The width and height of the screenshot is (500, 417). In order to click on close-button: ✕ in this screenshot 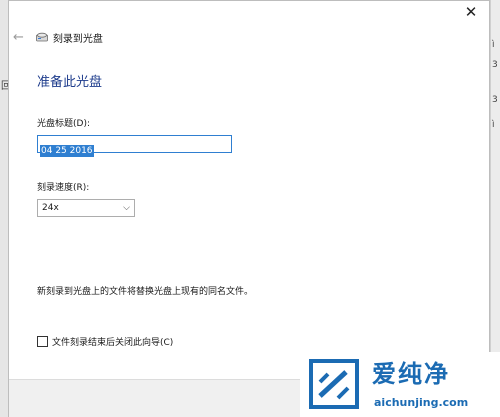, I will do `click(471, 12)`.